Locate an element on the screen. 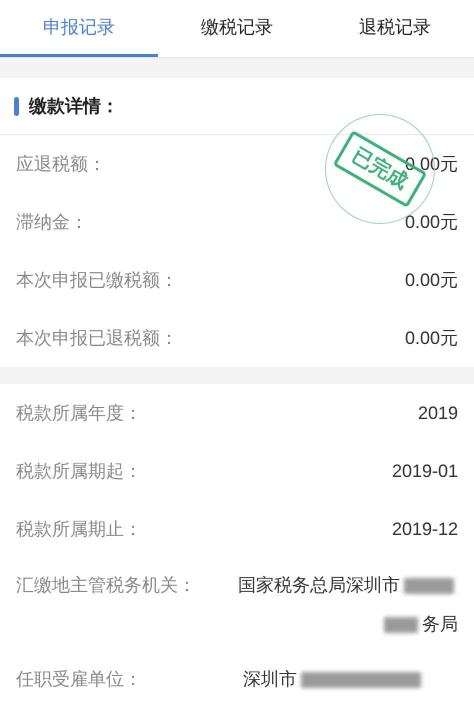 This screenshot has width=474, height=717. field-value: 务局 is located at coordinates (440, 624).